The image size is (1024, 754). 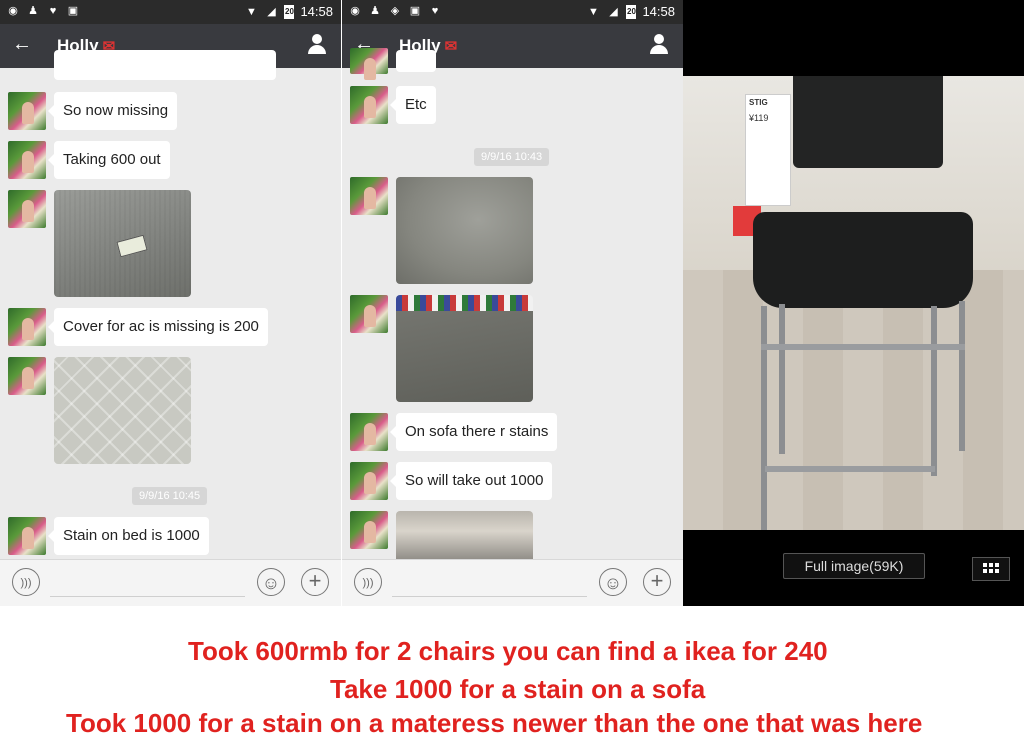 I want to click on message-bubble: So will take out 1000, so click(x=471, y=481).